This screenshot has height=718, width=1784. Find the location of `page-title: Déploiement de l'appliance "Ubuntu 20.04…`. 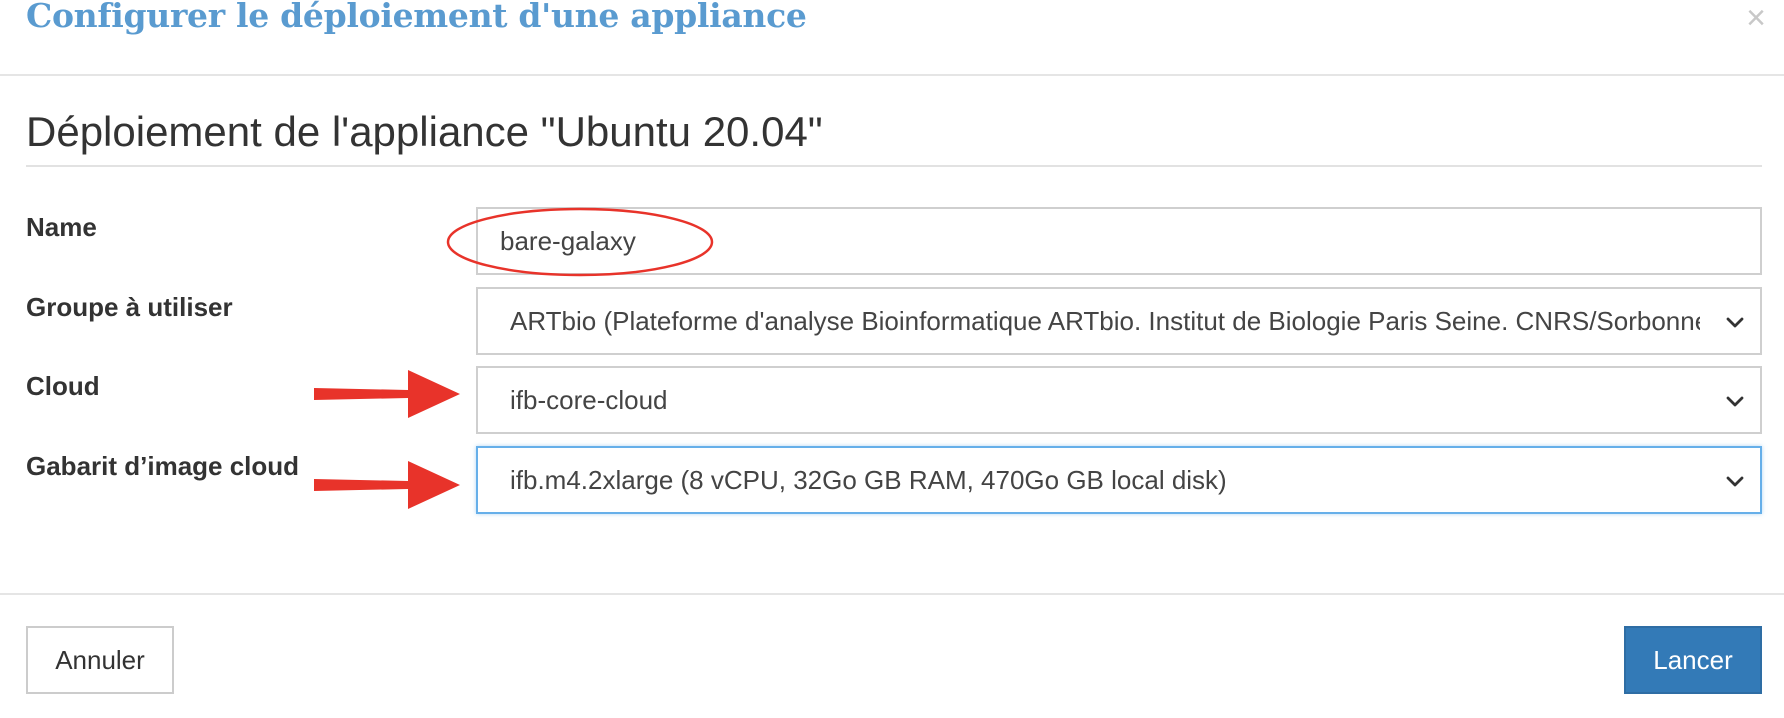

page-title: Déploiement de l'appliance "Ubuntu 20.04… is located at coordinates (424, 131).